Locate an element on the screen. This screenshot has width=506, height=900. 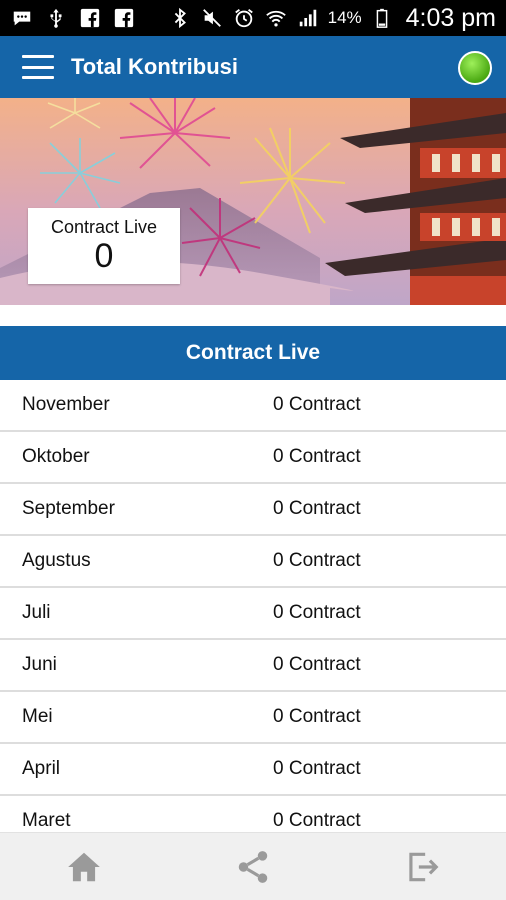
battery-icon is located at coordinates (382, 18).